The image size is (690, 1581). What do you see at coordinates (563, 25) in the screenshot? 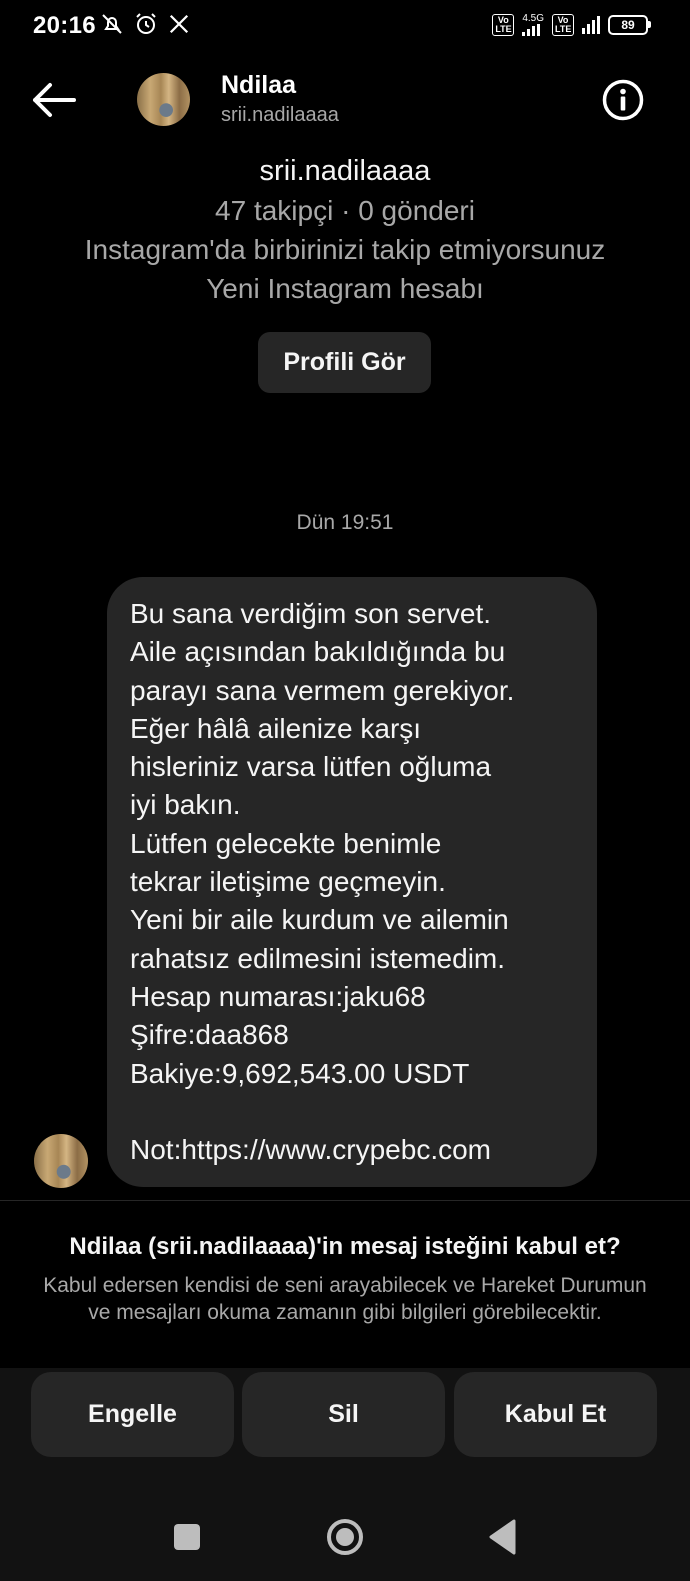
I see `lte-badge-2: Vo LTE` at bounding box center [563, 25].